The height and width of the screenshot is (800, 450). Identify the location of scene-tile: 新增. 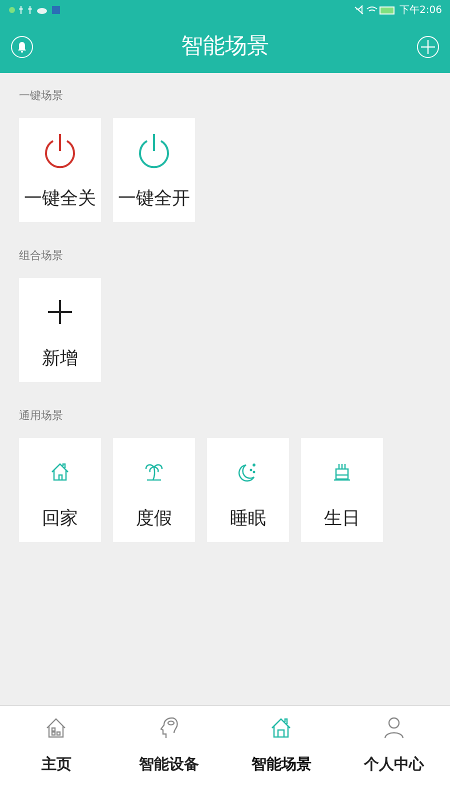
(60, 330).